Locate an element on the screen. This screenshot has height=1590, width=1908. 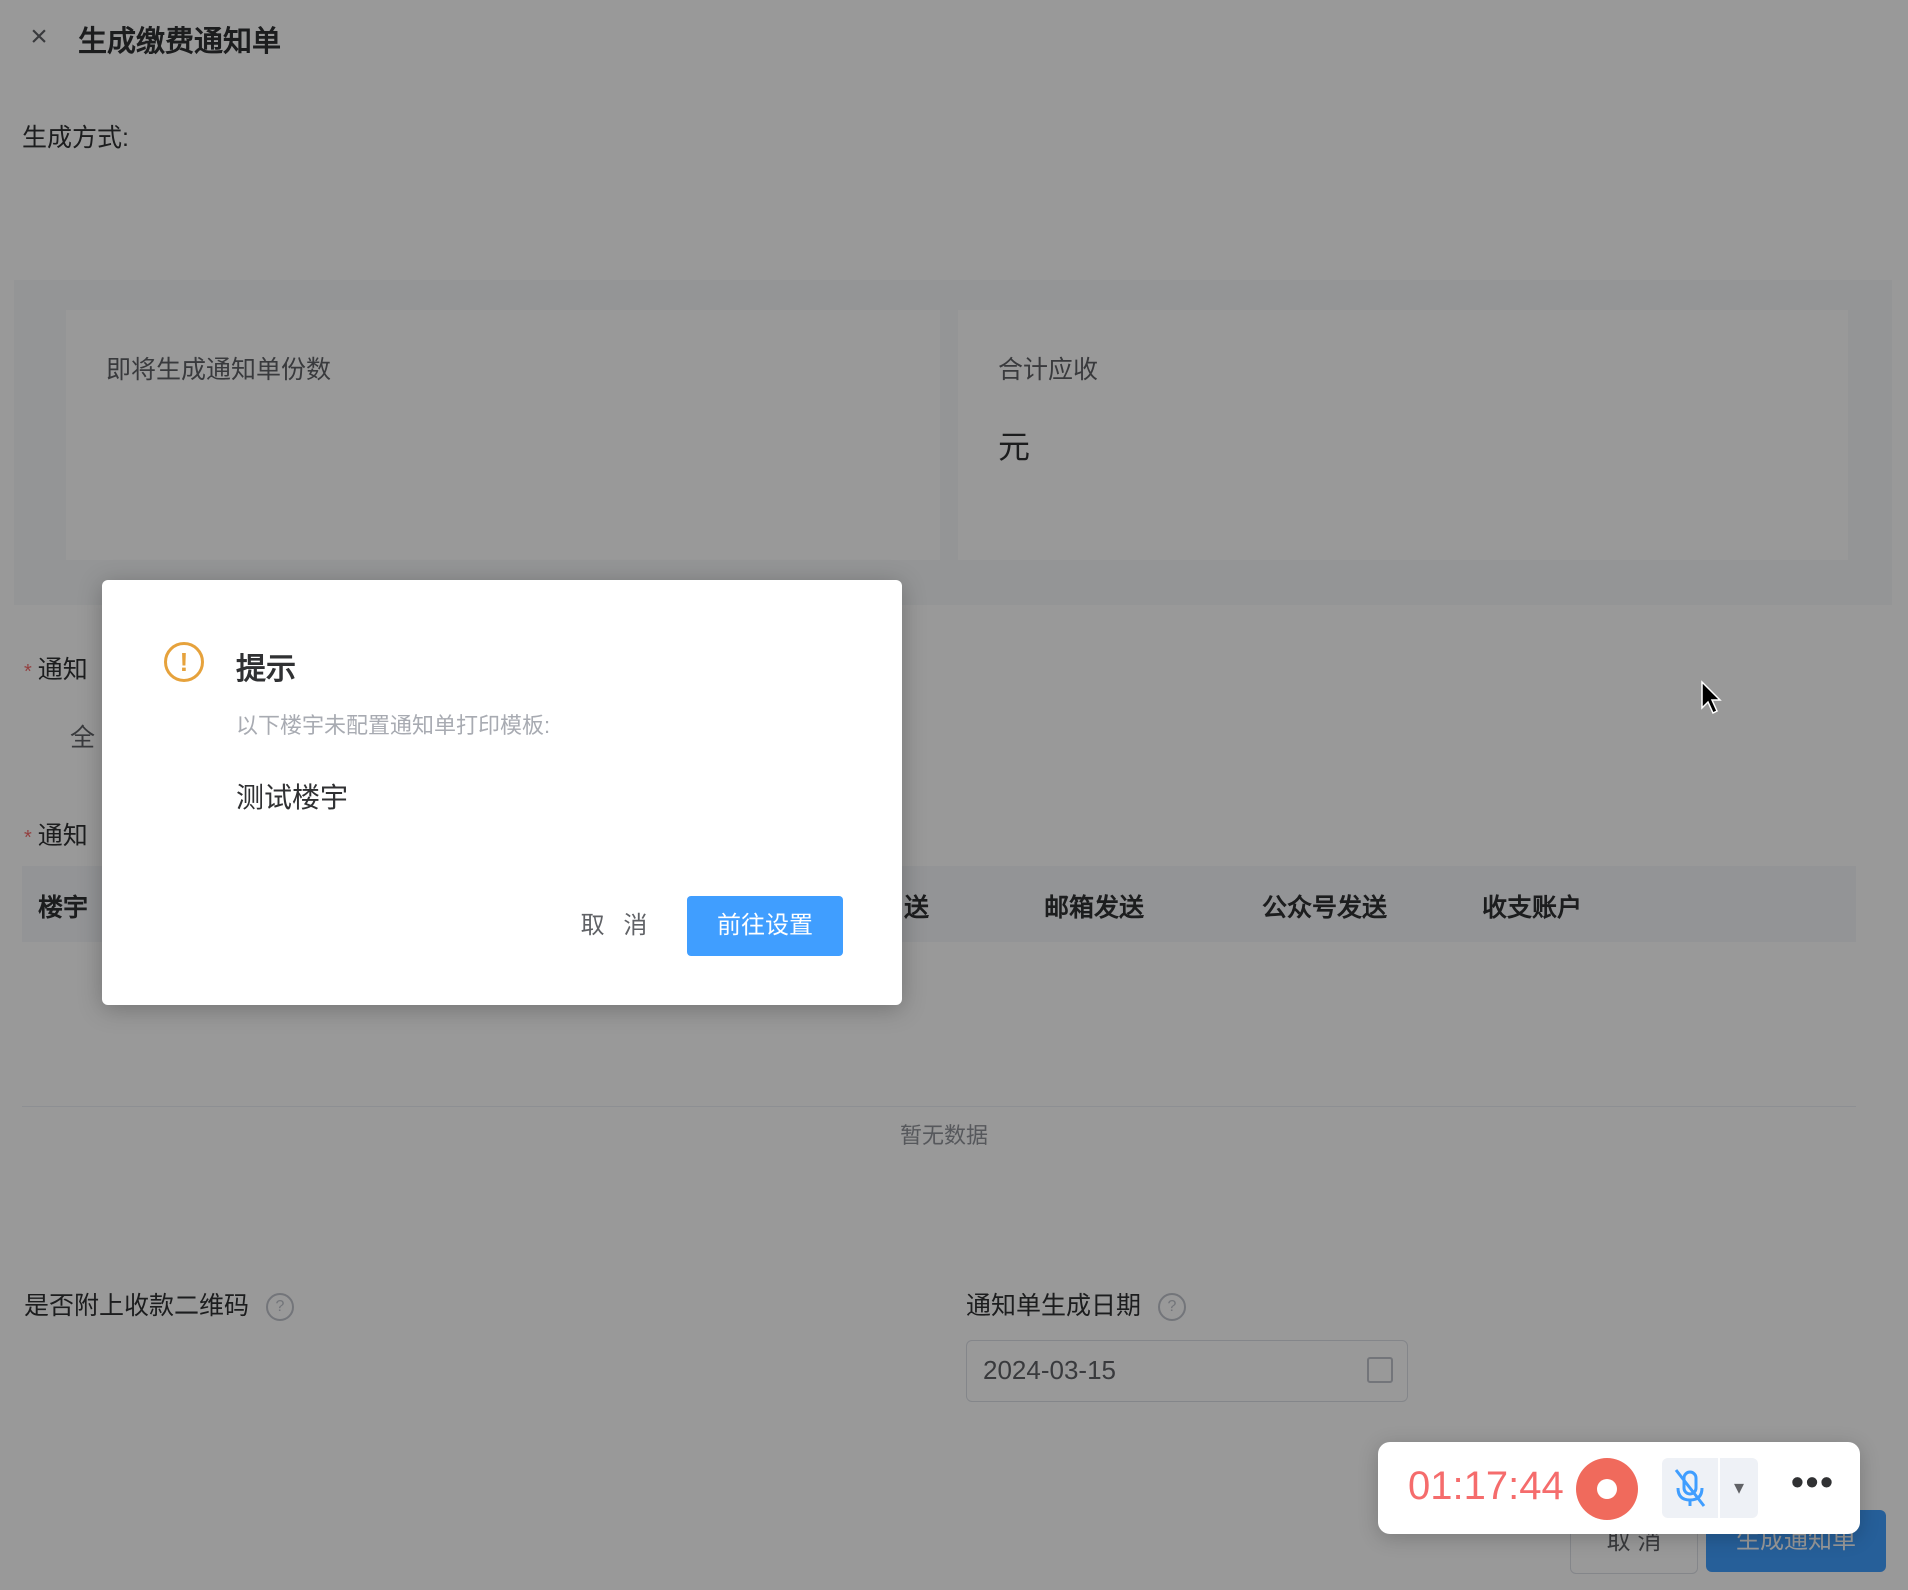
dialog-cancel-button: 取 消 is located at coordinates (617, 926).